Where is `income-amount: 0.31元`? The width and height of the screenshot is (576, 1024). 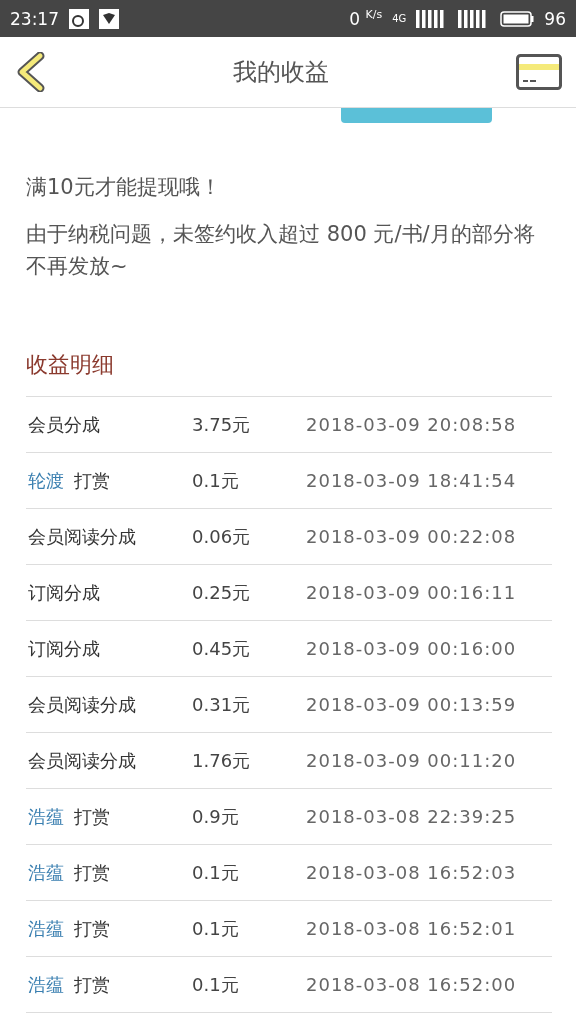 income-amount: 0.31元 is located at coordinates (222, 704).